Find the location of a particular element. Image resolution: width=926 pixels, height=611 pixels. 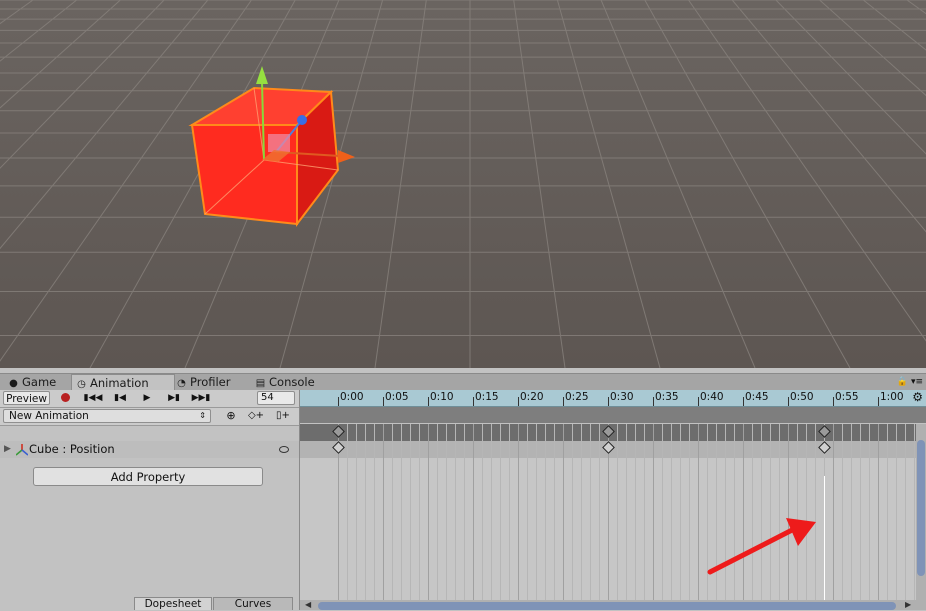

tab-game: ●Game is located at coordinates (32, 382).